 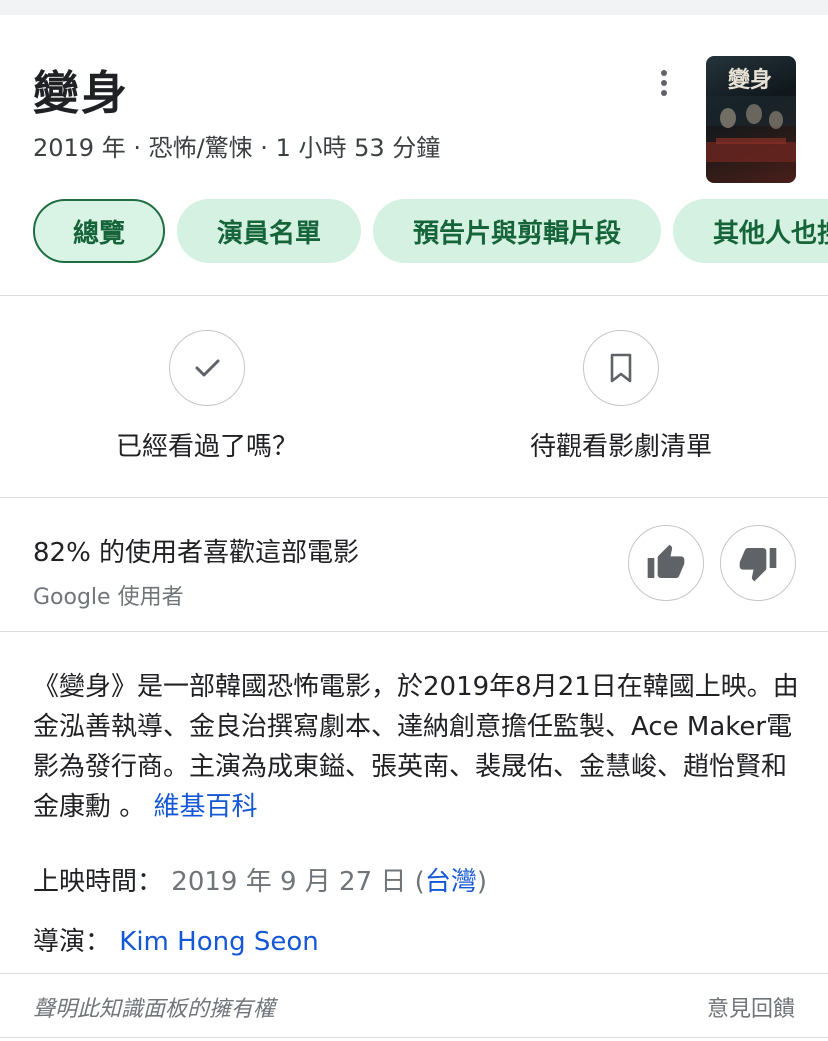 I want to click on release-close-paren: ), so click(x=481, y=882).